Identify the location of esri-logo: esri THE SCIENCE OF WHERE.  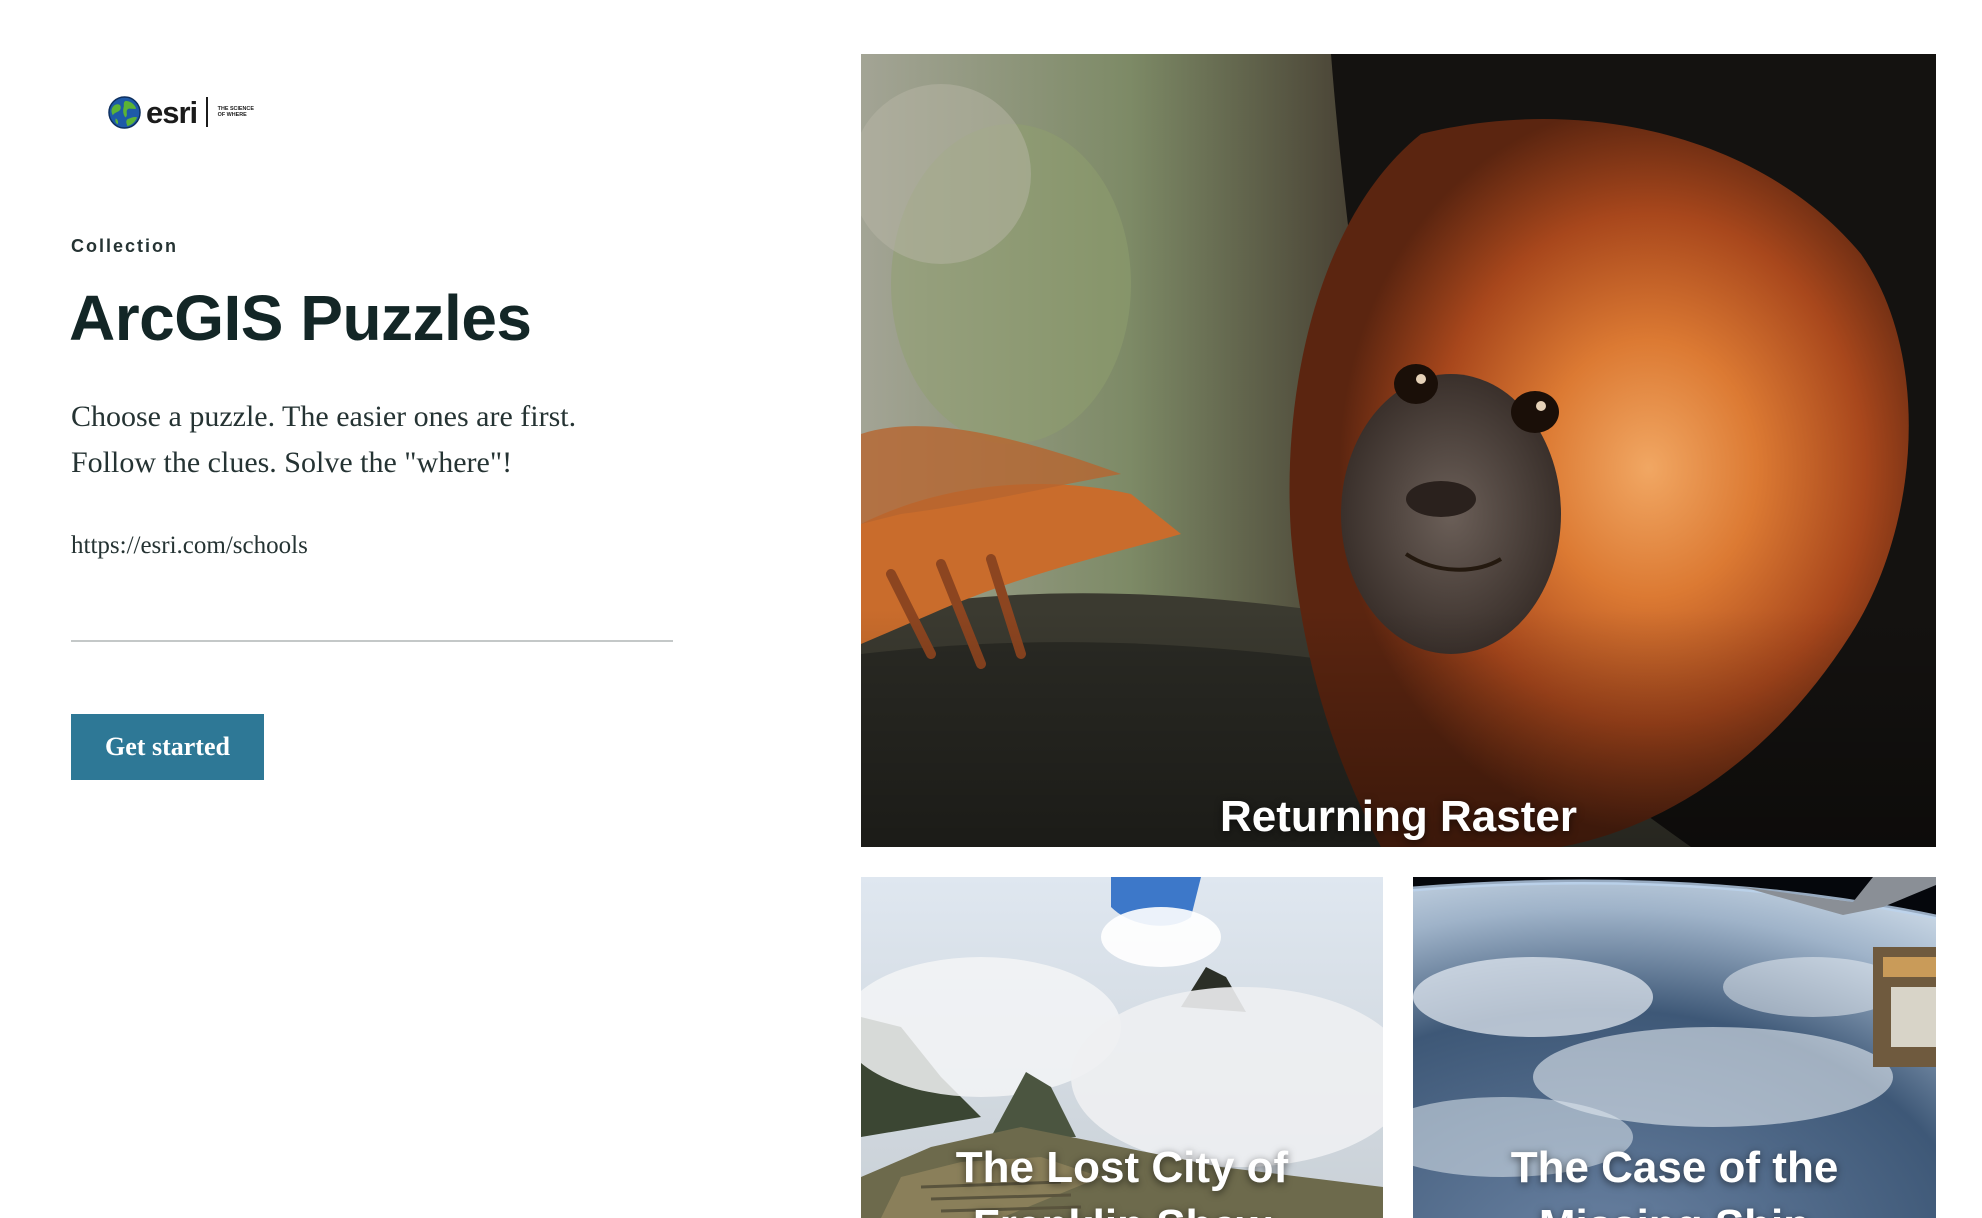
(183, 112).